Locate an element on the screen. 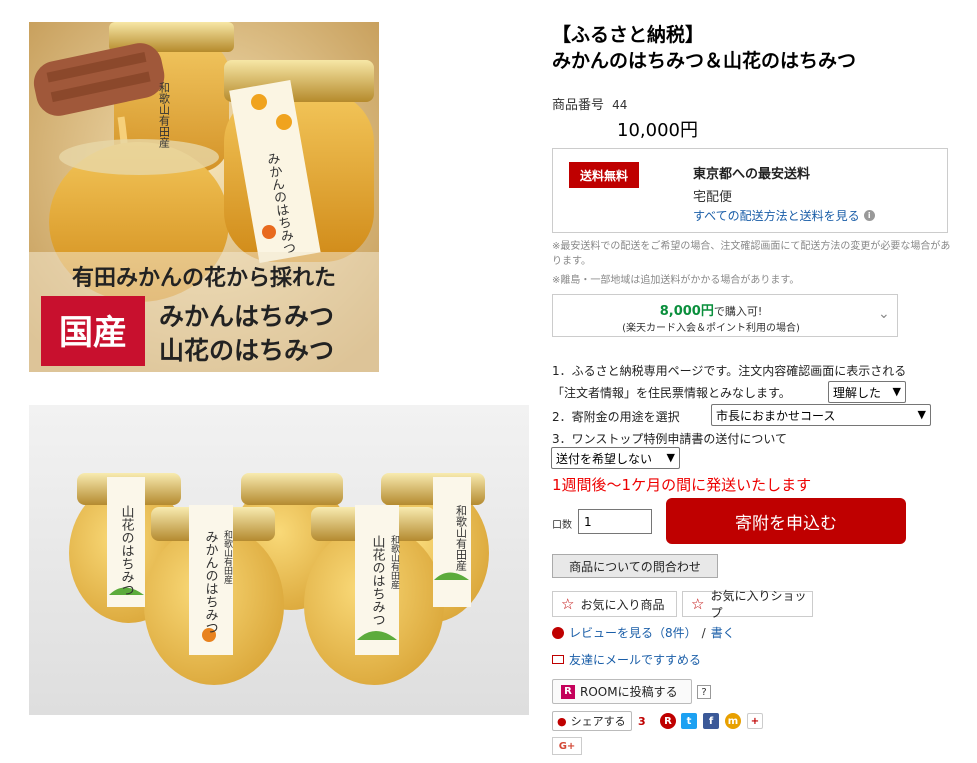 Image resolution: width=977 pixels, height=763 pixels. shipping-method: 宅配便 is located at coordinates (713, 197).